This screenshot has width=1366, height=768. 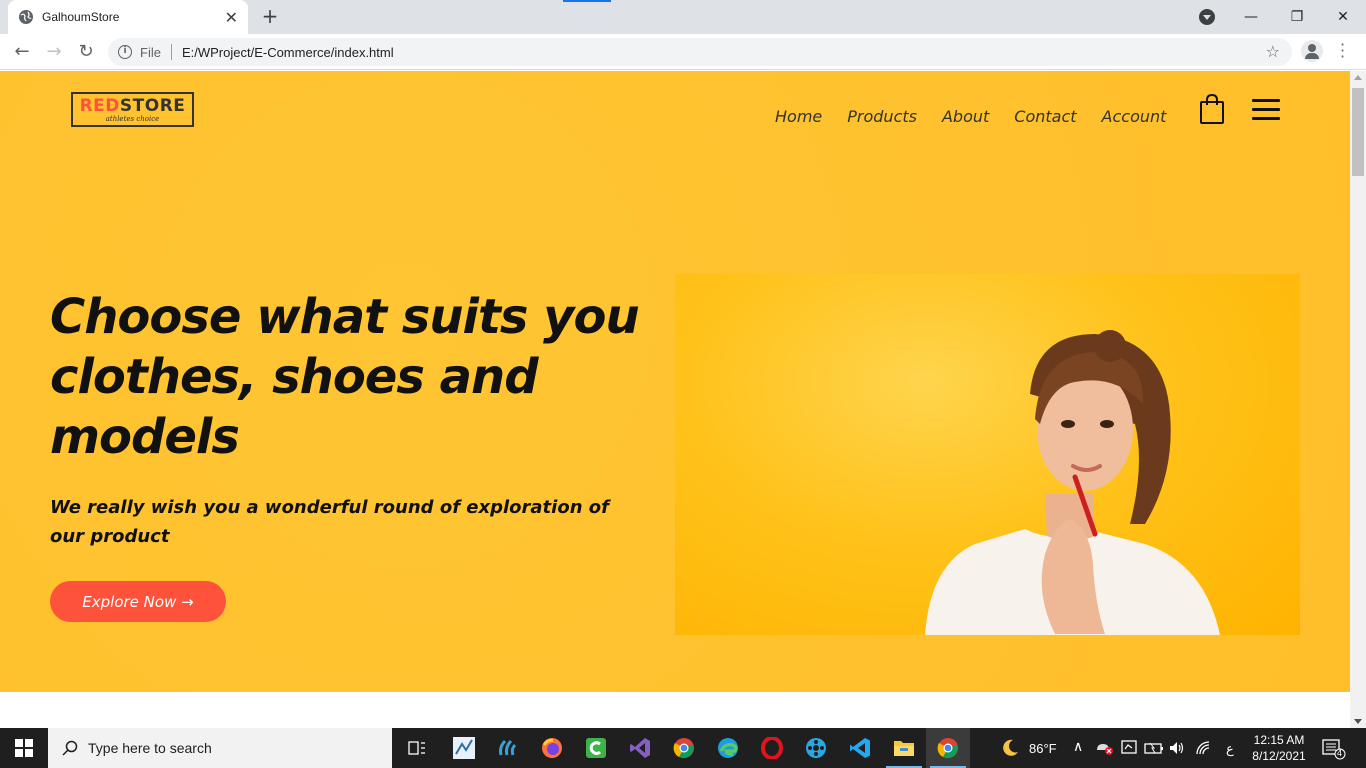 I want to click on reload-icon: ↻, so click(x=86, y=52).